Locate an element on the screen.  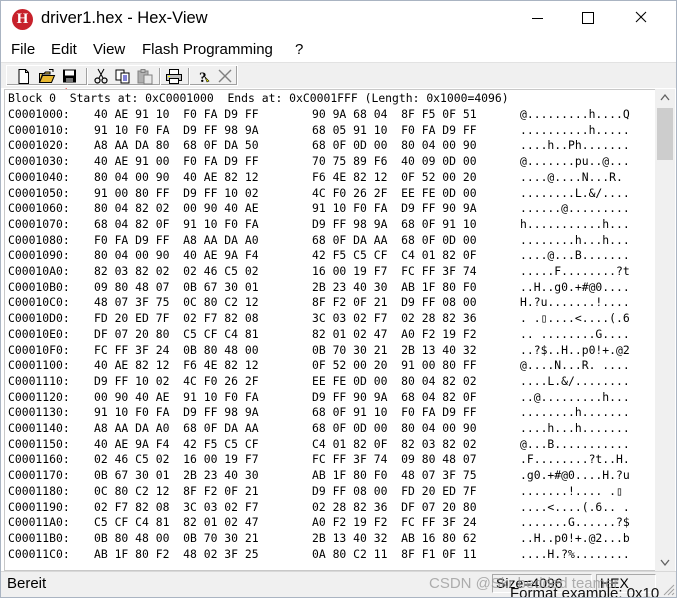
row-address: C00011B0: is located at coordinates (39, 537).